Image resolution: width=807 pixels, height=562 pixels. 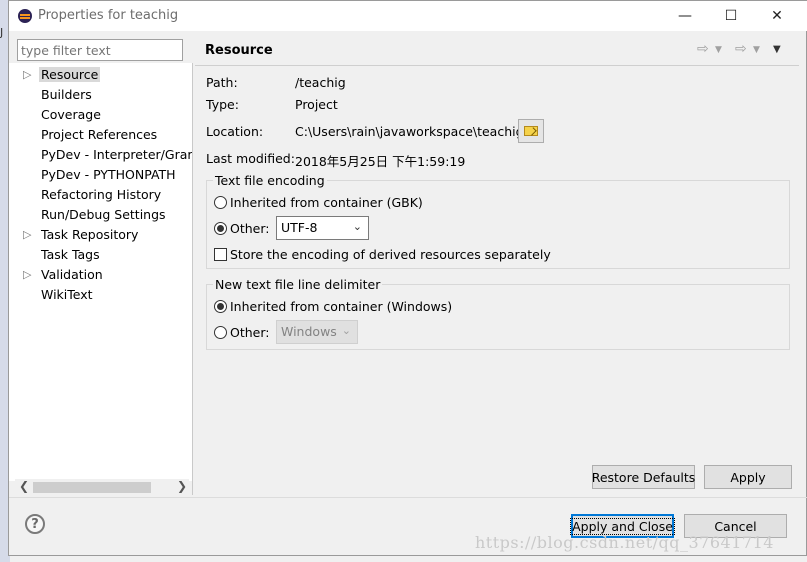 I want to click on tree-item-run-debug-settings: Run/Debug Settings, so click(x=105, y=215).